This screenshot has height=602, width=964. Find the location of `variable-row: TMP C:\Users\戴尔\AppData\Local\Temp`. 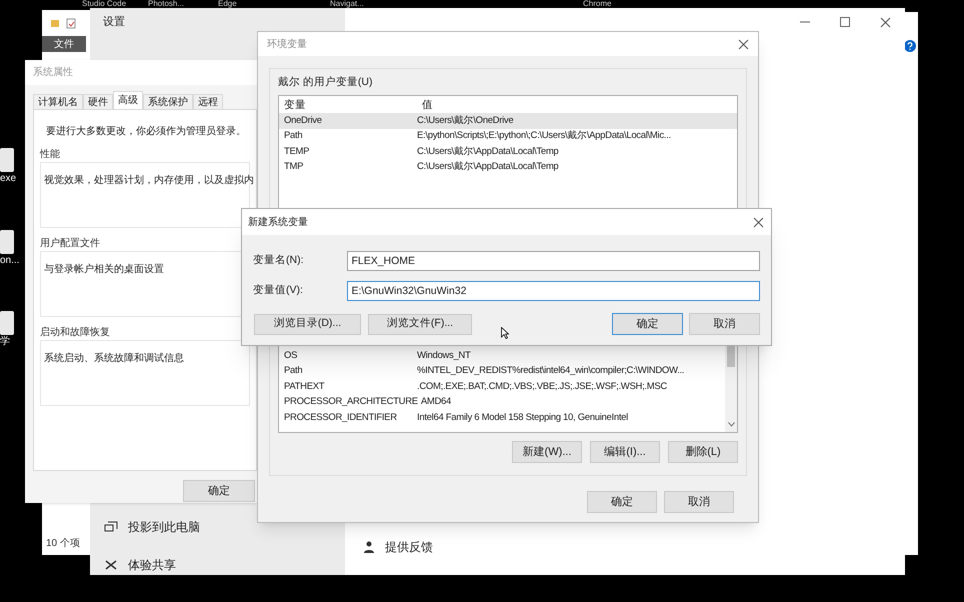

variable-row: TMP C:\Users\戴尔\AppData\Local\Temp is located at coordinates (508, 167).